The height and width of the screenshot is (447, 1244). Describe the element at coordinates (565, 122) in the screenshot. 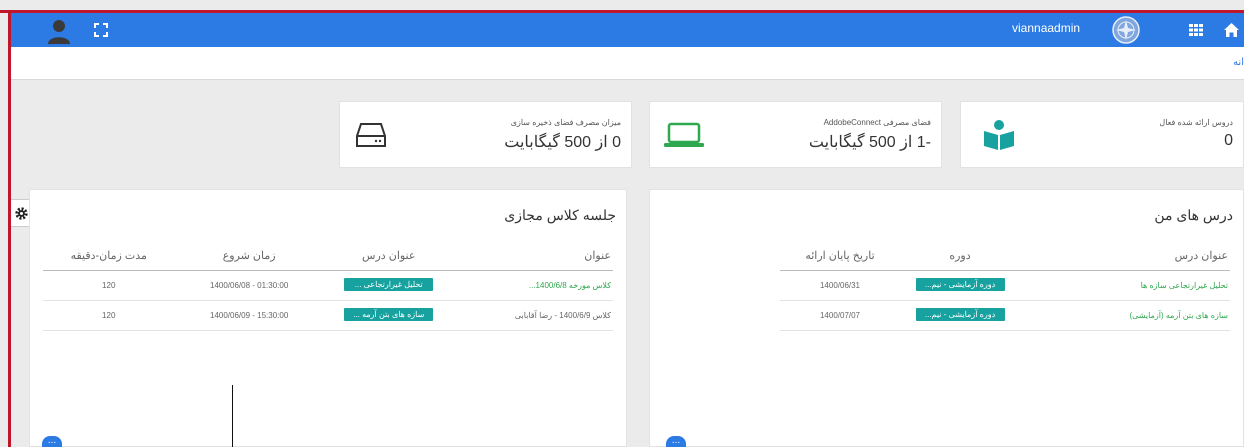

I see `stat-label: میزان مصرف فضای ذخیره سازی` at that location.